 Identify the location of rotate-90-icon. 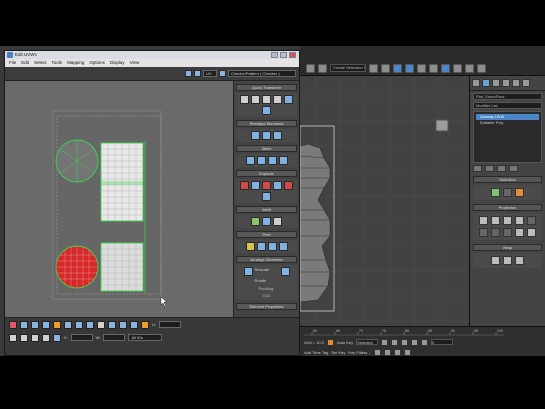
(266, 99).